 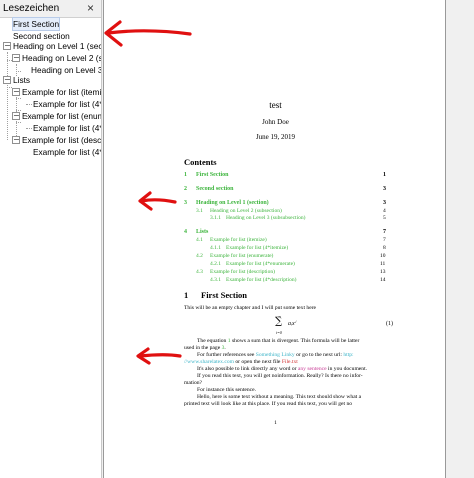 I want to click on paragraph-line: For instance this sentence., so click(x=227, y=390).